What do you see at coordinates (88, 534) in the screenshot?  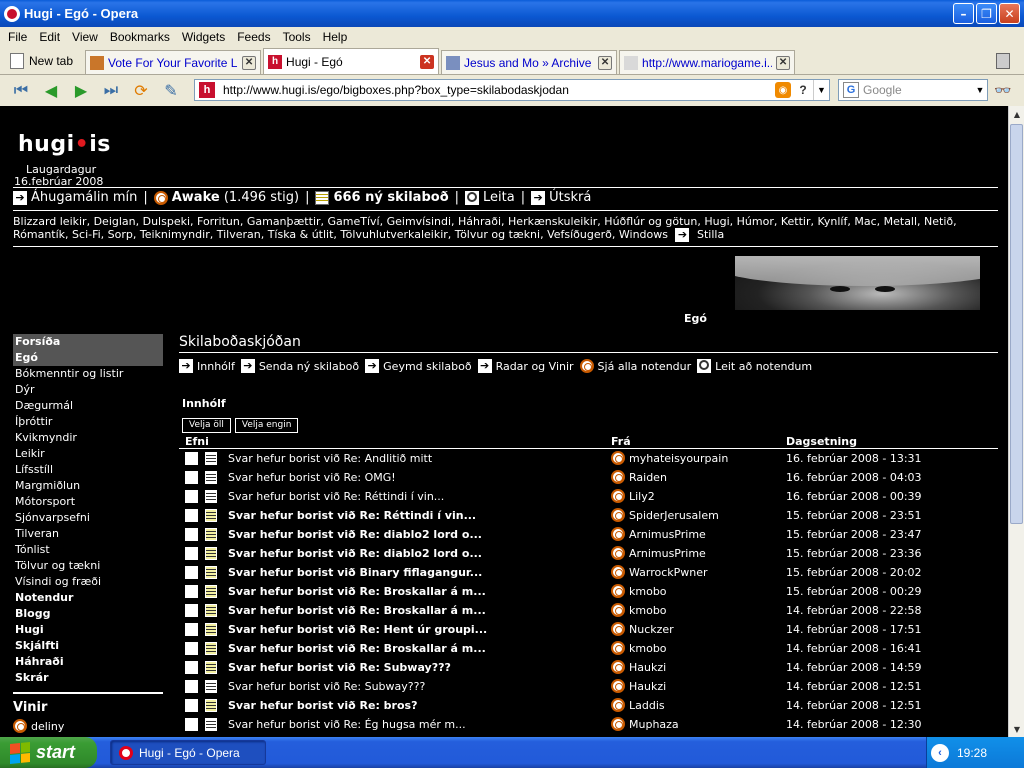 I see `sidebar-item: Tilveran` at bounding box center [88, 534].